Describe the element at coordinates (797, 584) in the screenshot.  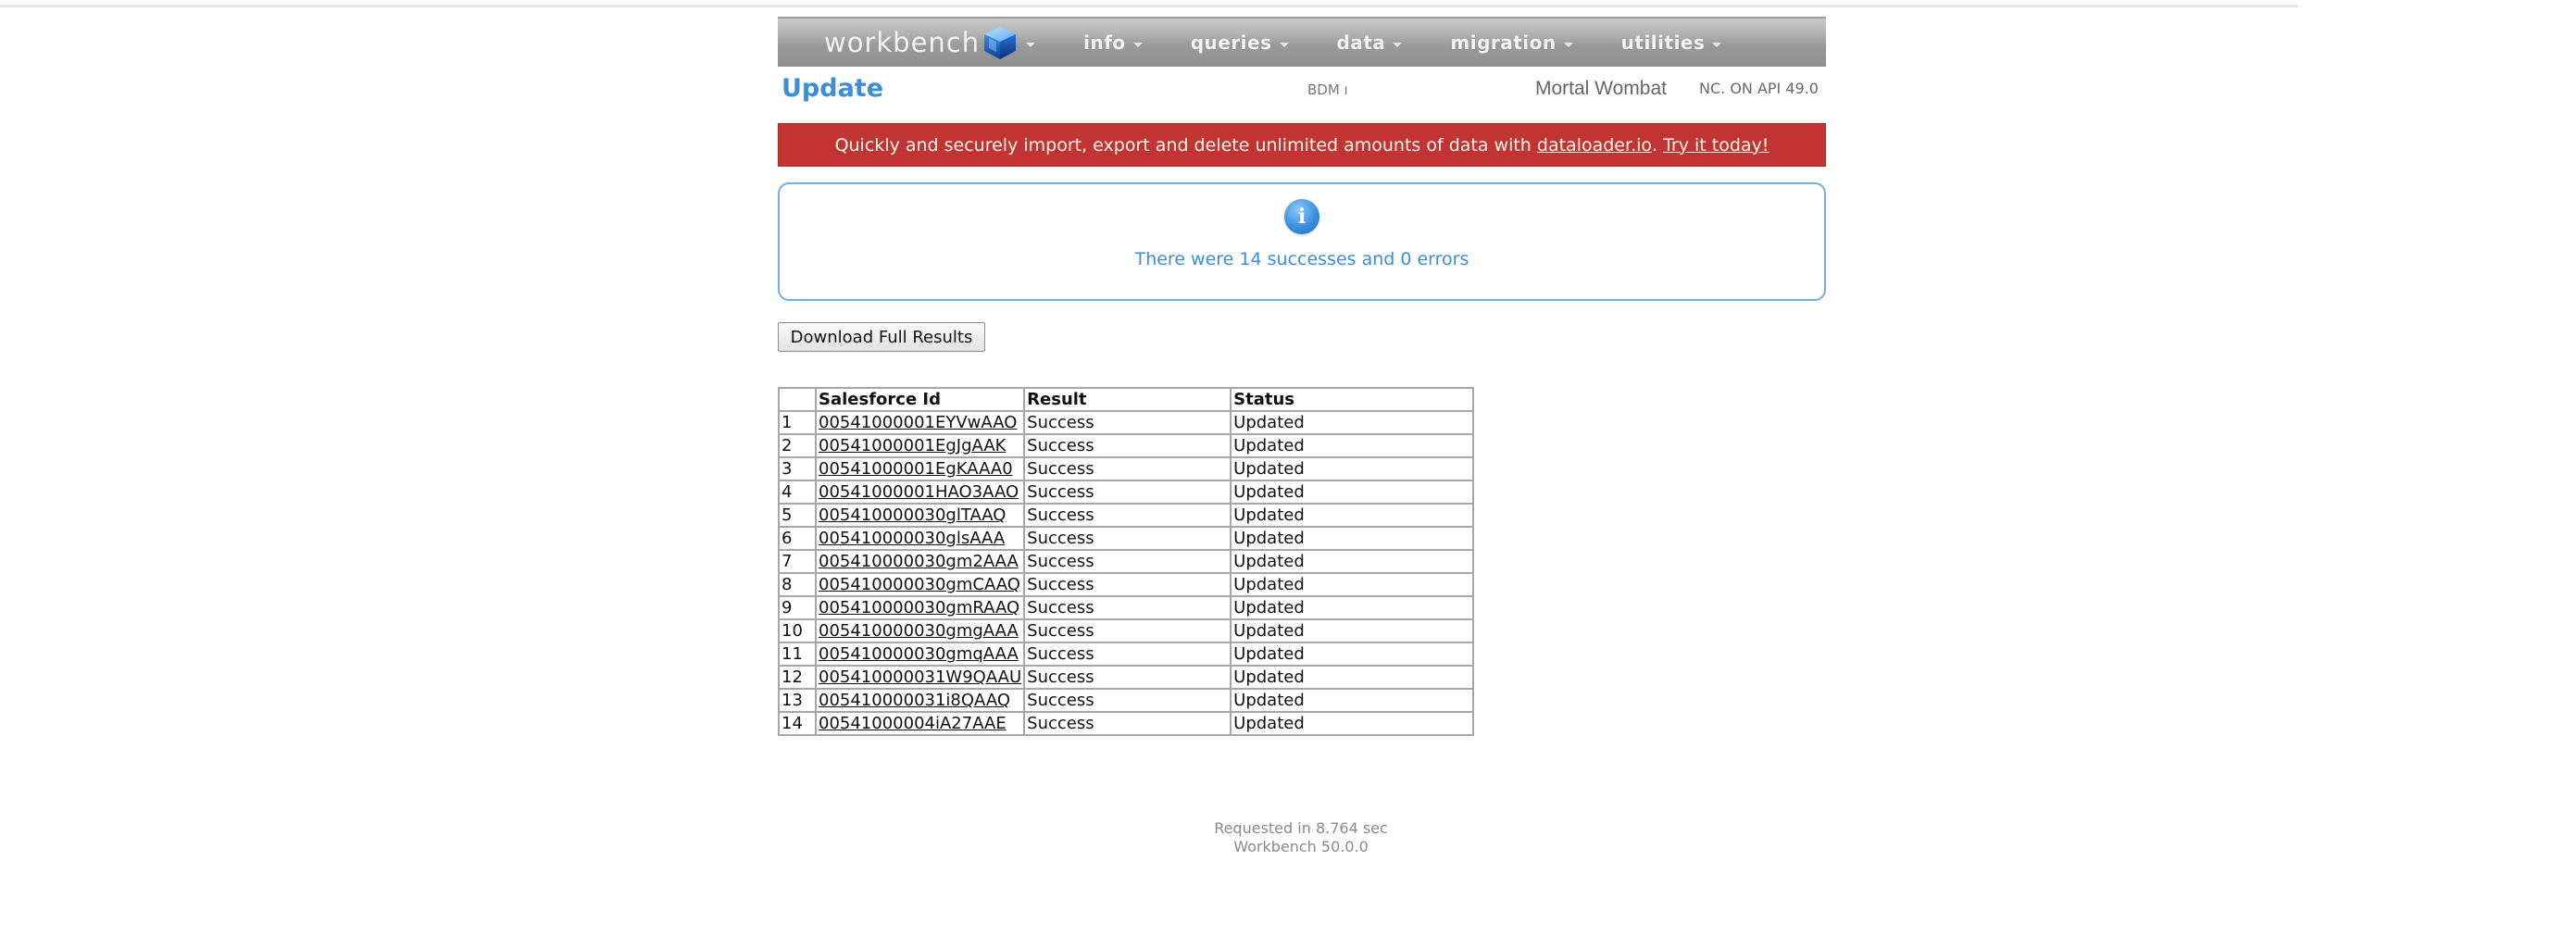
I see `row-number: 8` at that location.